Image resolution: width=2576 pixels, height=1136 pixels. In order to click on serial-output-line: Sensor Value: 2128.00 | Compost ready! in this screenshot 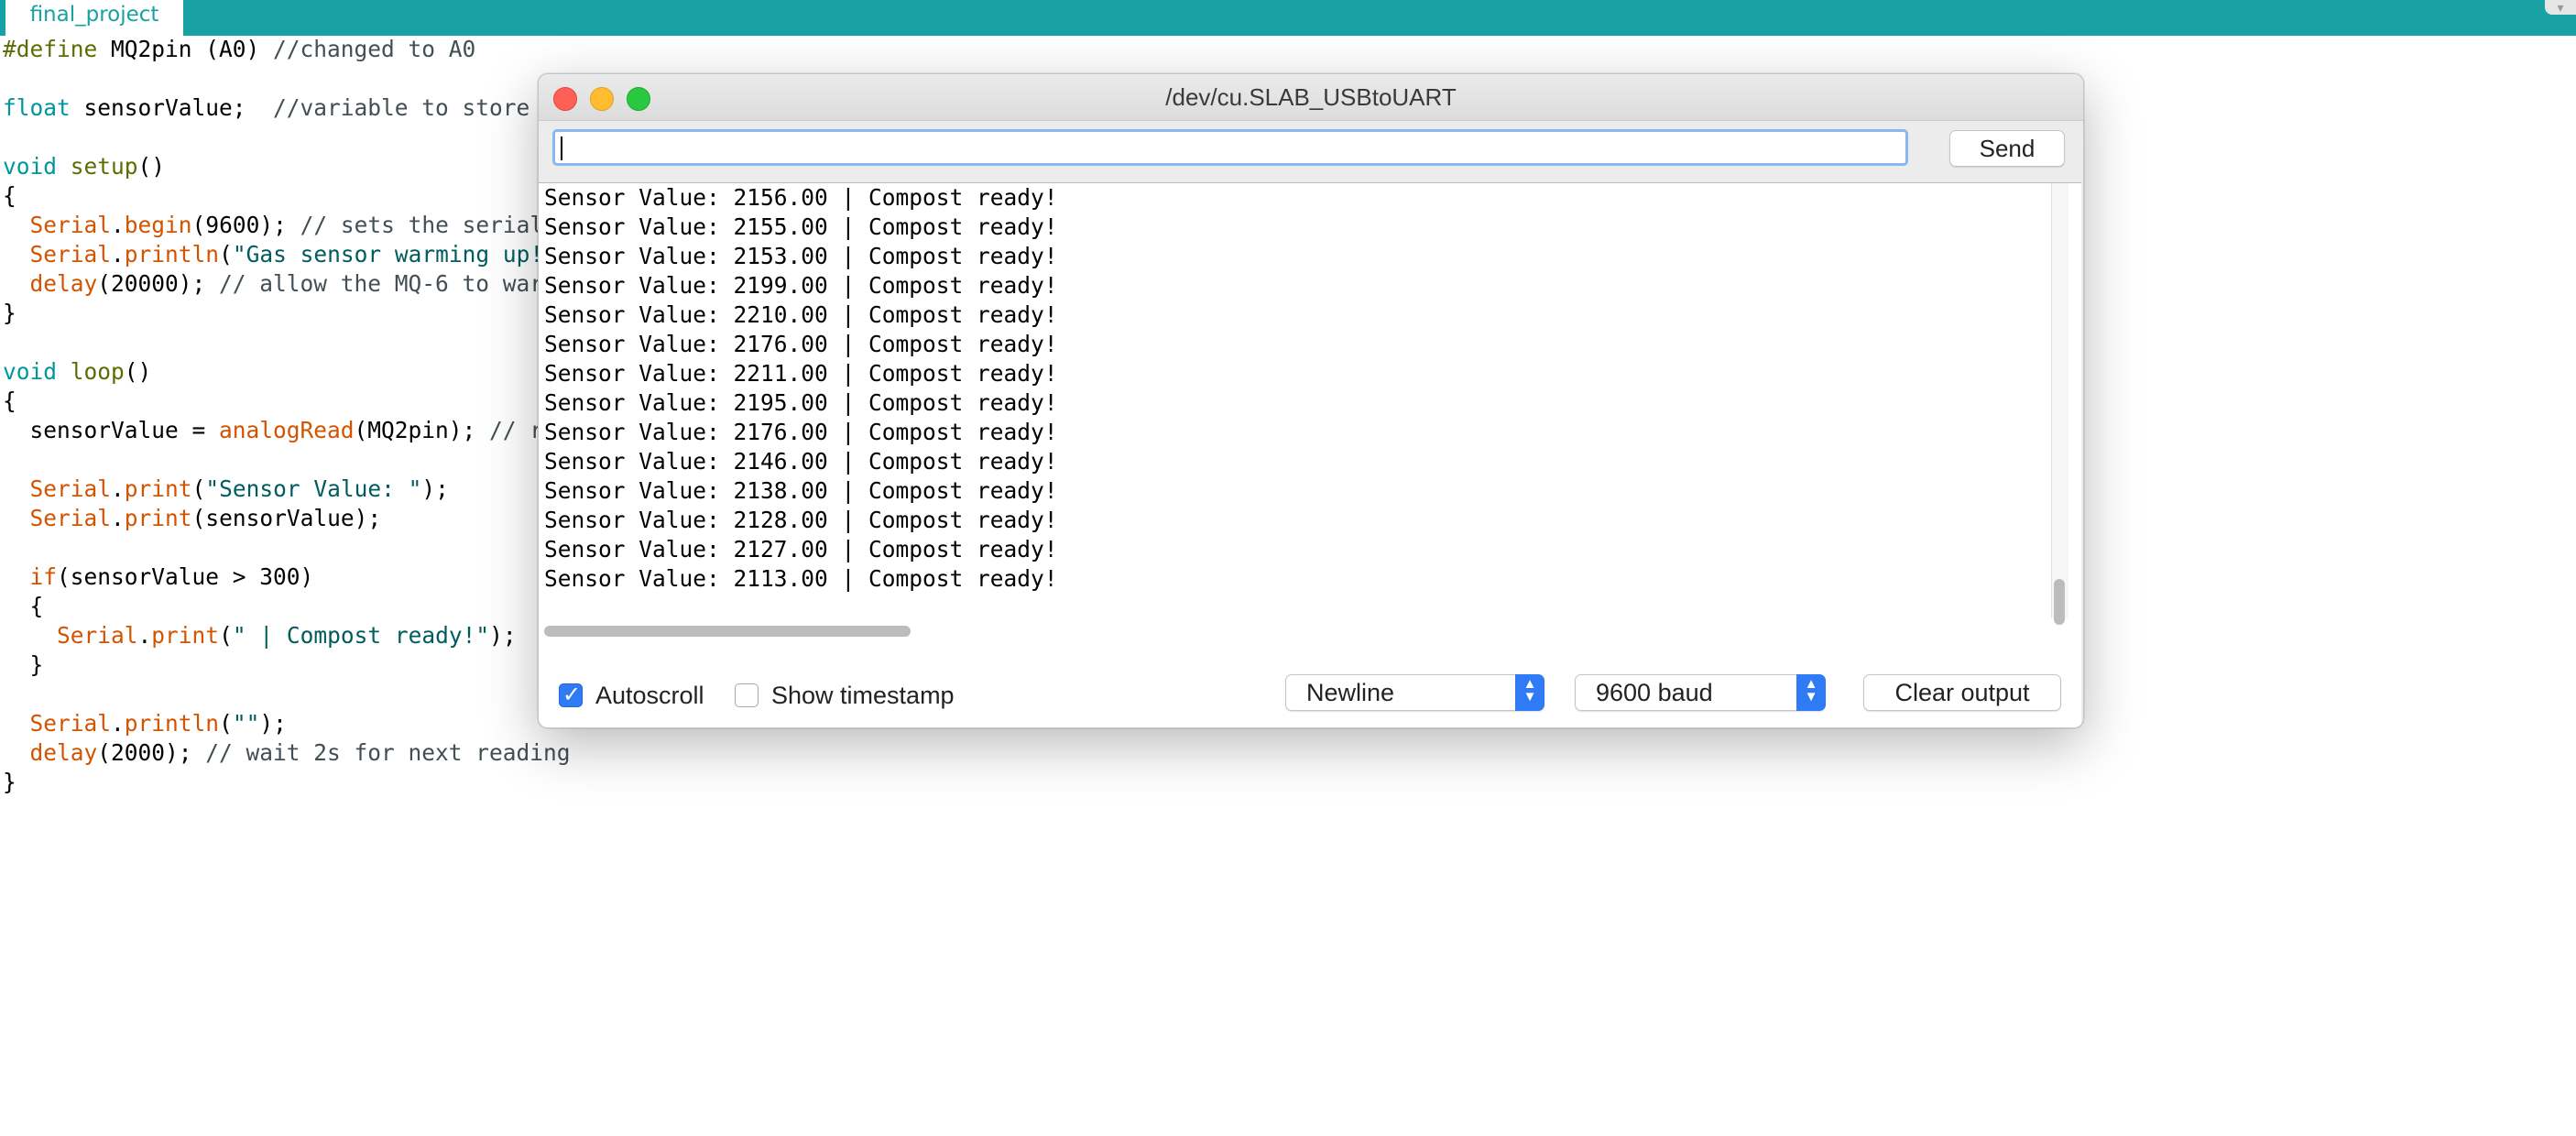, I will do `click(801, 520)`.